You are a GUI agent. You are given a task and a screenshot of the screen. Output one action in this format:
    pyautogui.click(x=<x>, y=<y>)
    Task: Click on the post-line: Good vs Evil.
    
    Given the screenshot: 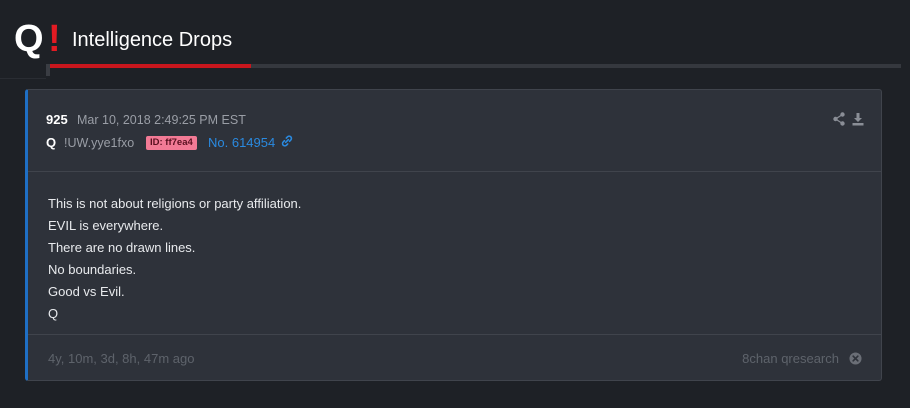 What is the action you would take?
    pyautogui.click(x=86, y=291)
    